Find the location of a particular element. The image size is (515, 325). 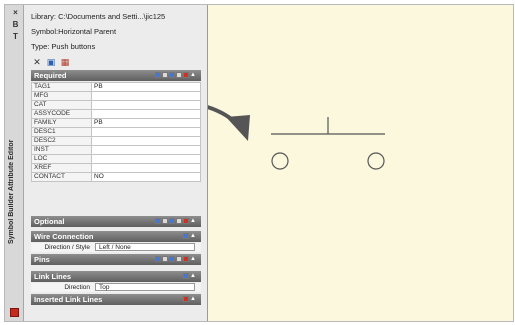

callout-arrowhead is located at coordinates (238, 128).